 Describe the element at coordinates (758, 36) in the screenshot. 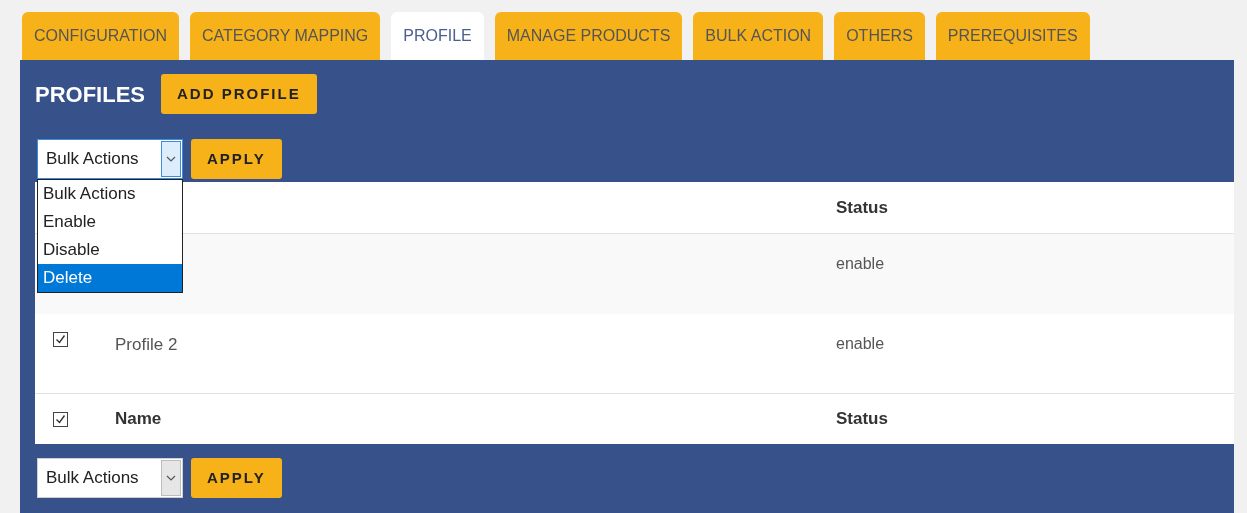

I see `tab: BULK ACTION` at that location.